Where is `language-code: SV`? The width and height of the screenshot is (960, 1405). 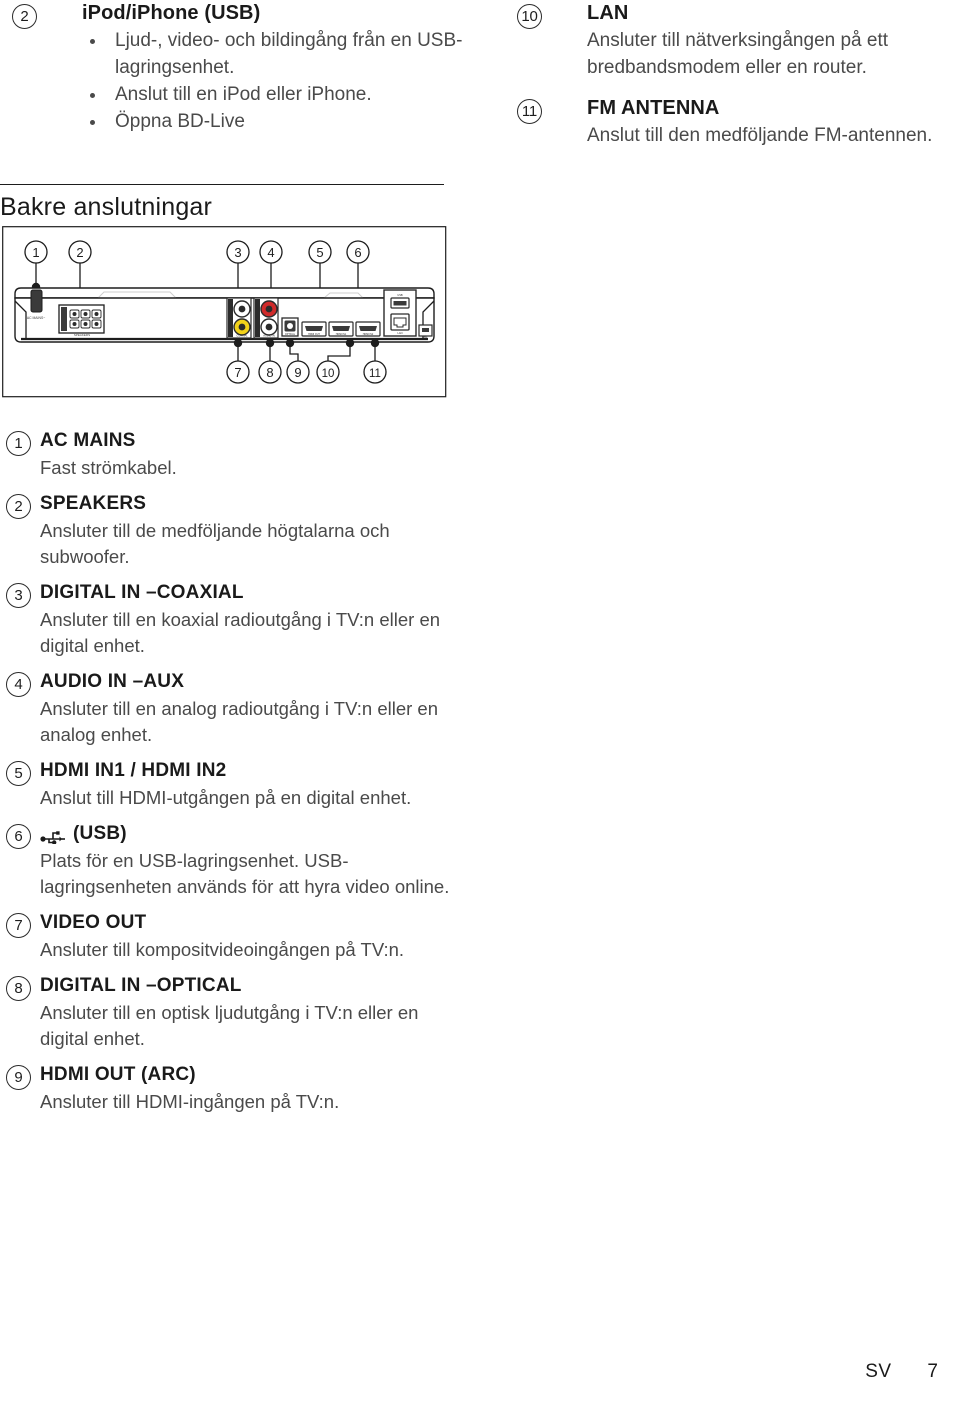 language-code: SV is located at coordinates (878, 1371).